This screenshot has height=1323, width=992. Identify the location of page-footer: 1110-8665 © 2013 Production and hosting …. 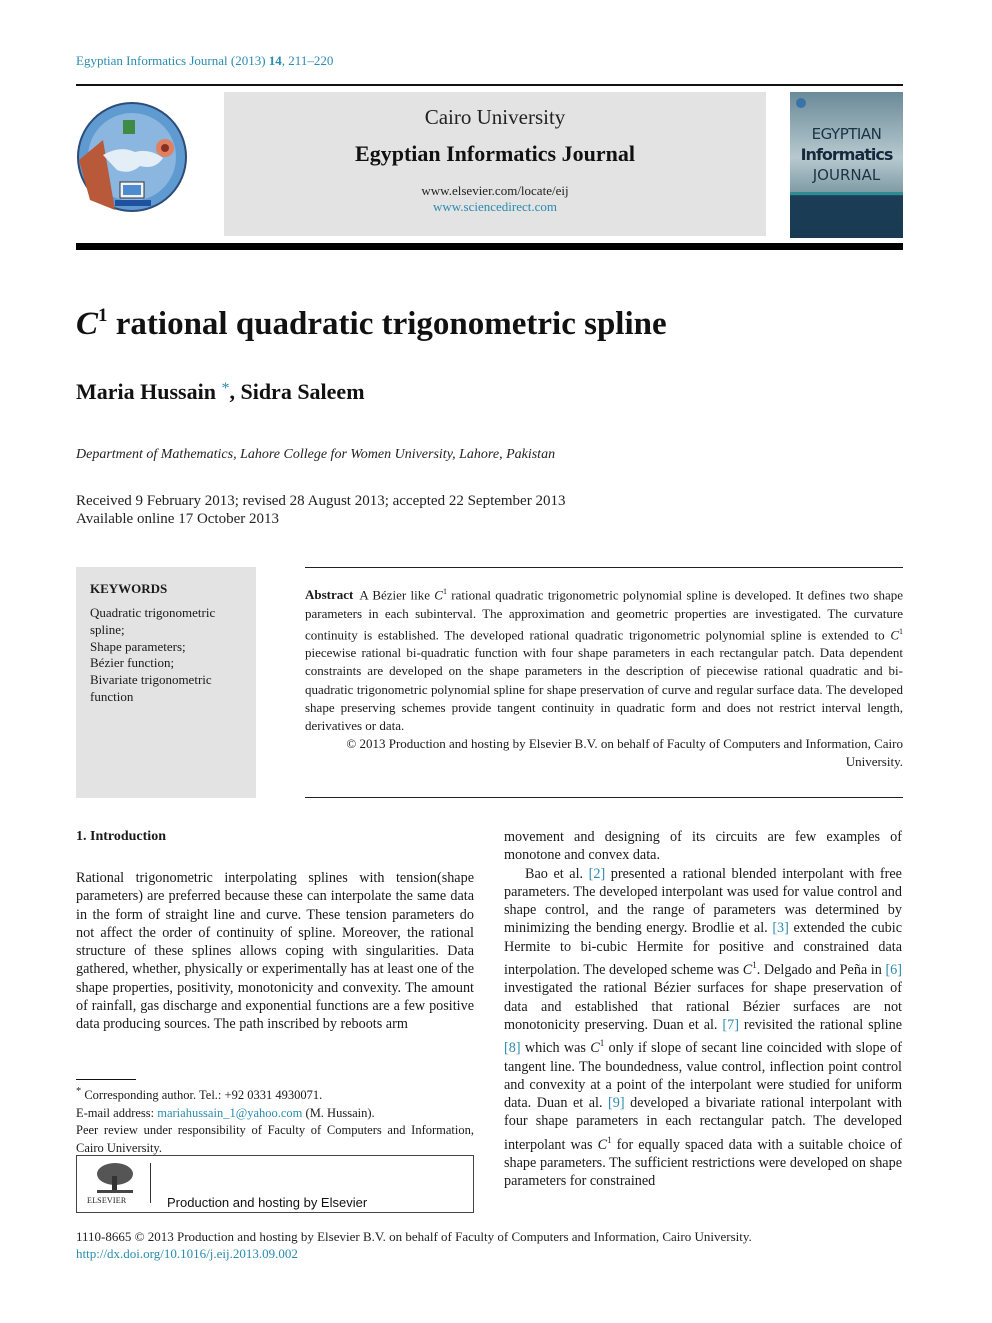
(414, 1245).